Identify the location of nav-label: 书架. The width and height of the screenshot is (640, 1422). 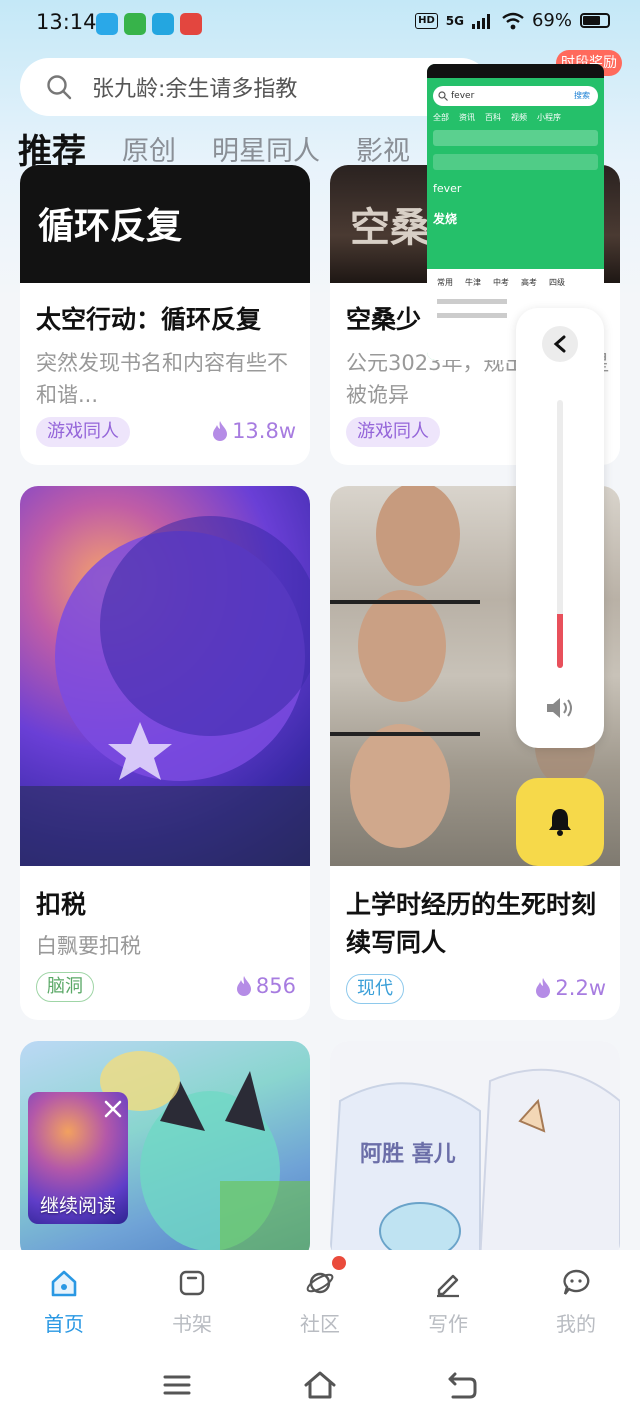
(192, 1324).